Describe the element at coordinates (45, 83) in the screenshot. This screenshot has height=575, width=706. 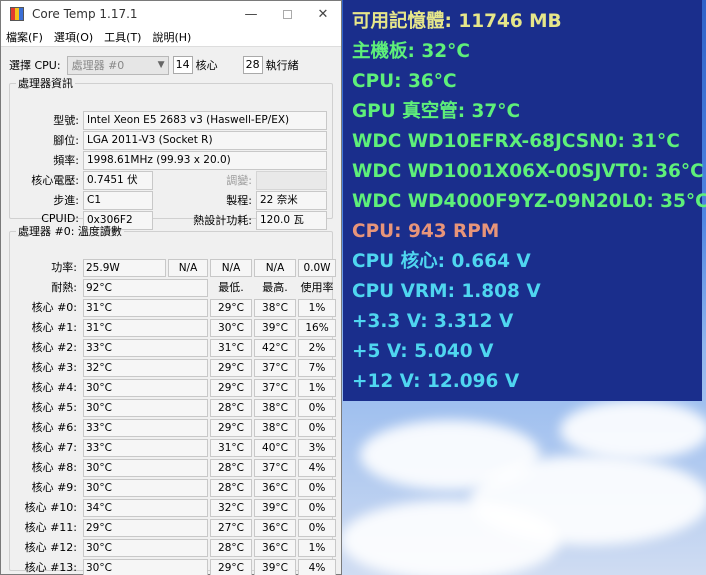
I see `processor-info-legend: 處理器資訊` at that location.